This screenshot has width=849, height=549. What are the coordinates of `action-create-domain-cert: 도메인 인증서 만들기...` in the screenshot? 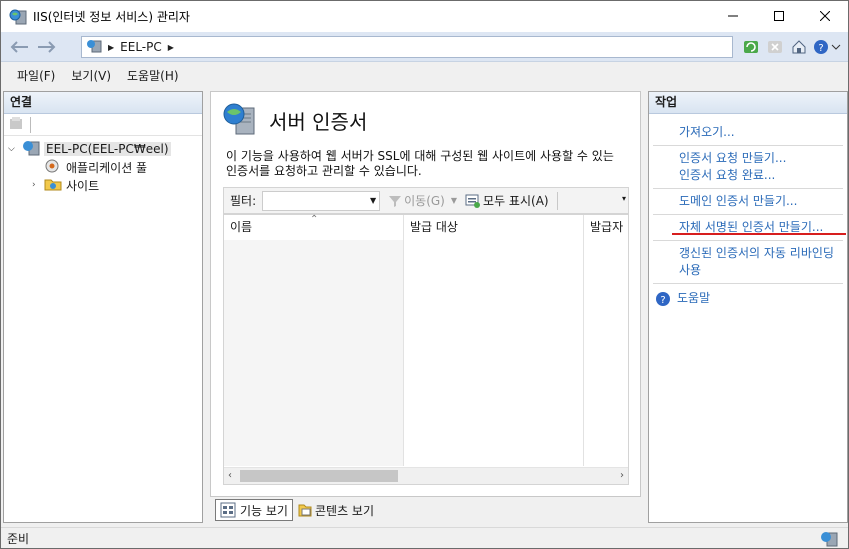 It's located at (748, 201).